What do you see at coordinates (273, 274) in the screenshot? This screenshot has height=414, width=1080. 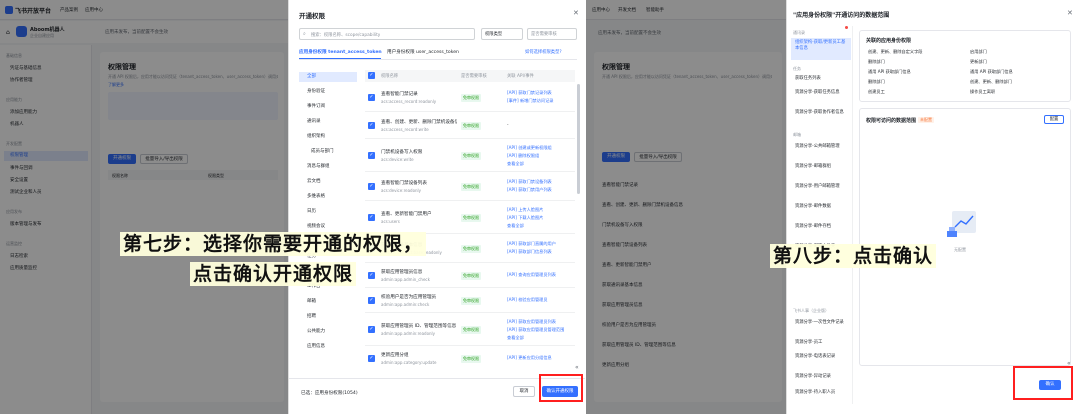 I see `step7-caption-line2: 点击确认开通权限` at bounding box center [273, 274].